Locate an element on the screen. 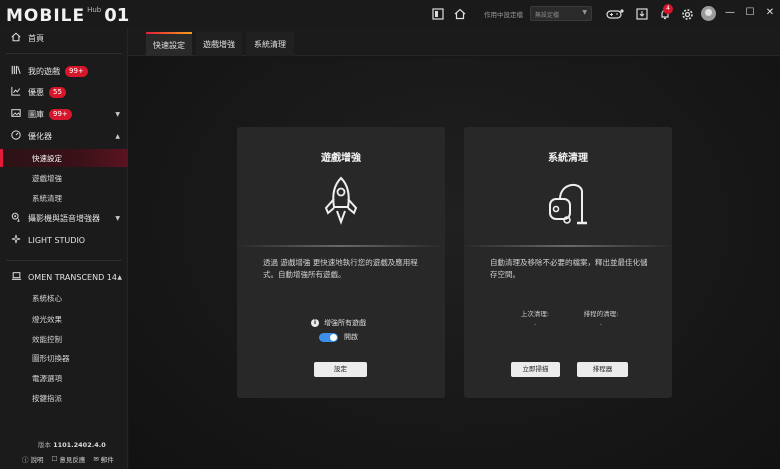 This screenshot has height=469, width=780. card-description: 透過 遊戲增強 更快速地執行您的遊戲及應用程式。自動增強所有遊戲。 is located at coordinates (340, 268).